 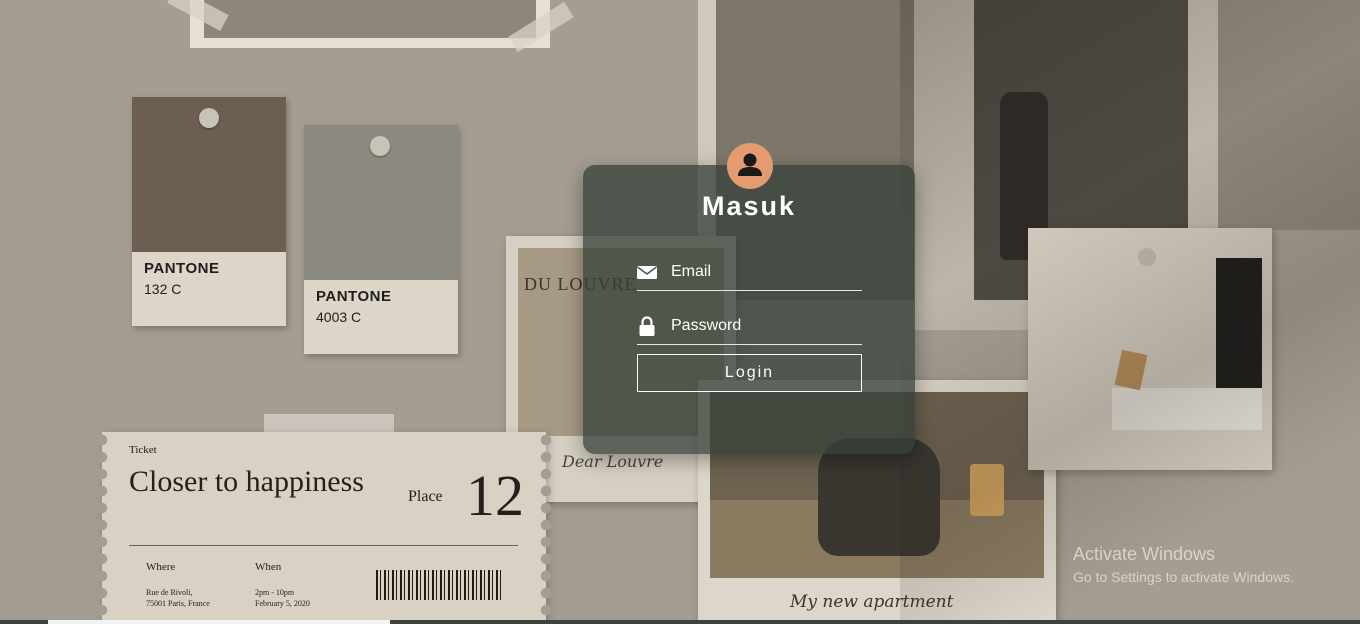 I want to click on activate-windows-title: Activate Windows, so click(x=1144, y=554).